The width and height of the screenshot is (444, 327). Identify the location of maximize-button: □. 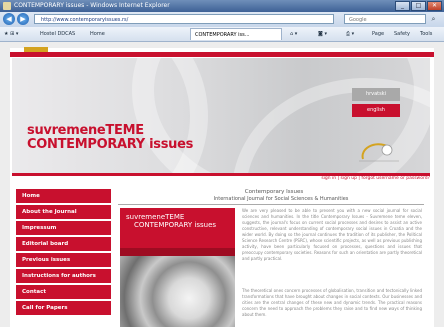
(418, 6).